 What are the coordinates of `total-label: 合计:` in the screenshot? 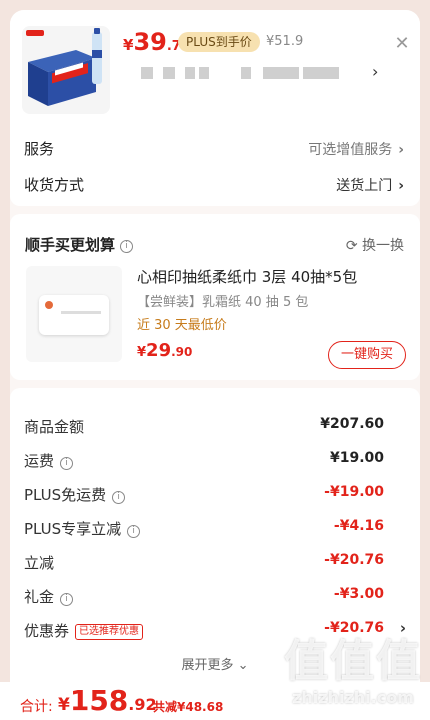 It's located at (36, 707).